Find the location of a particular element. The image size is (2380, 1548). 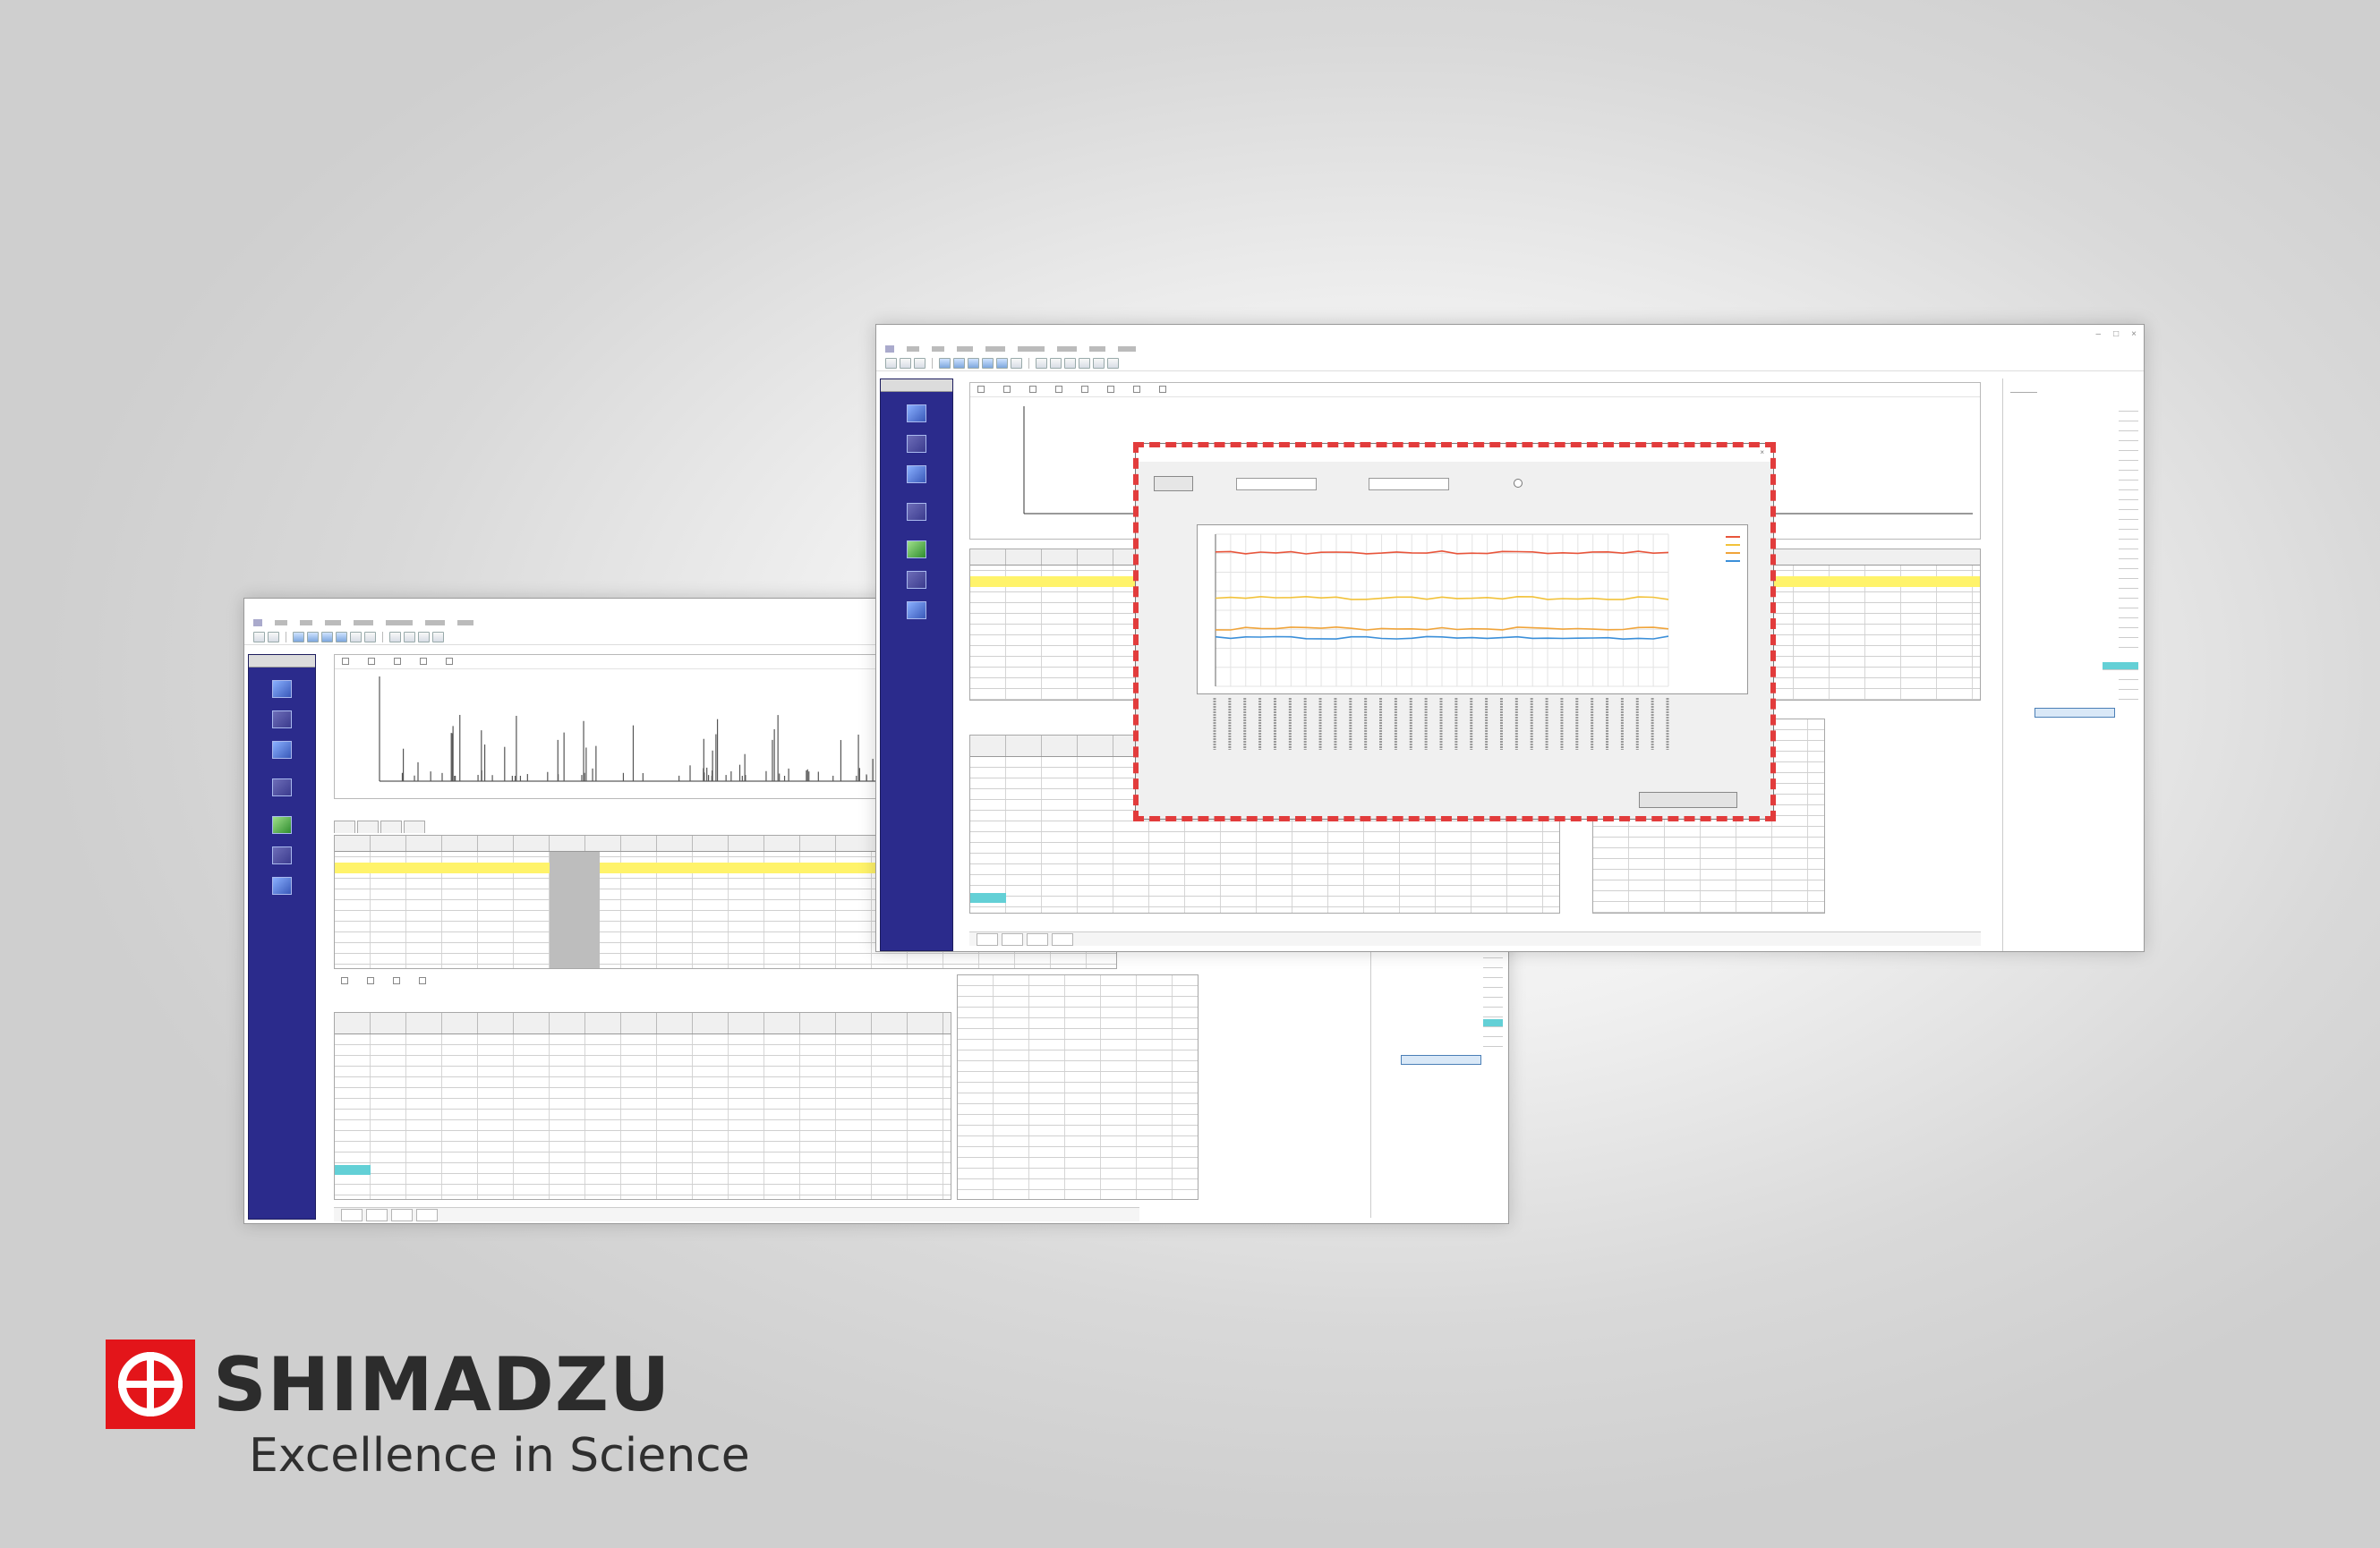

dialog-option-radio is located at coordinates (1520, 484).